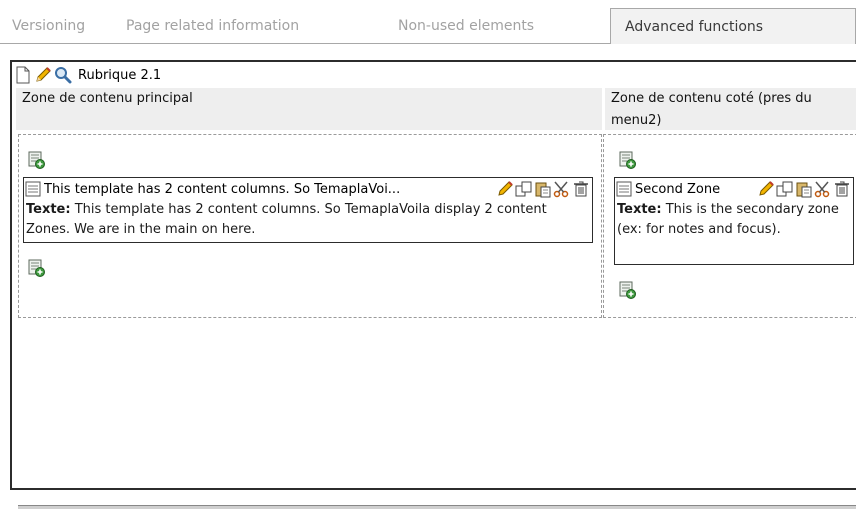 This screenshot has height=517, width=856. I want to click on view-magnifier-icon, so click(63, 75).